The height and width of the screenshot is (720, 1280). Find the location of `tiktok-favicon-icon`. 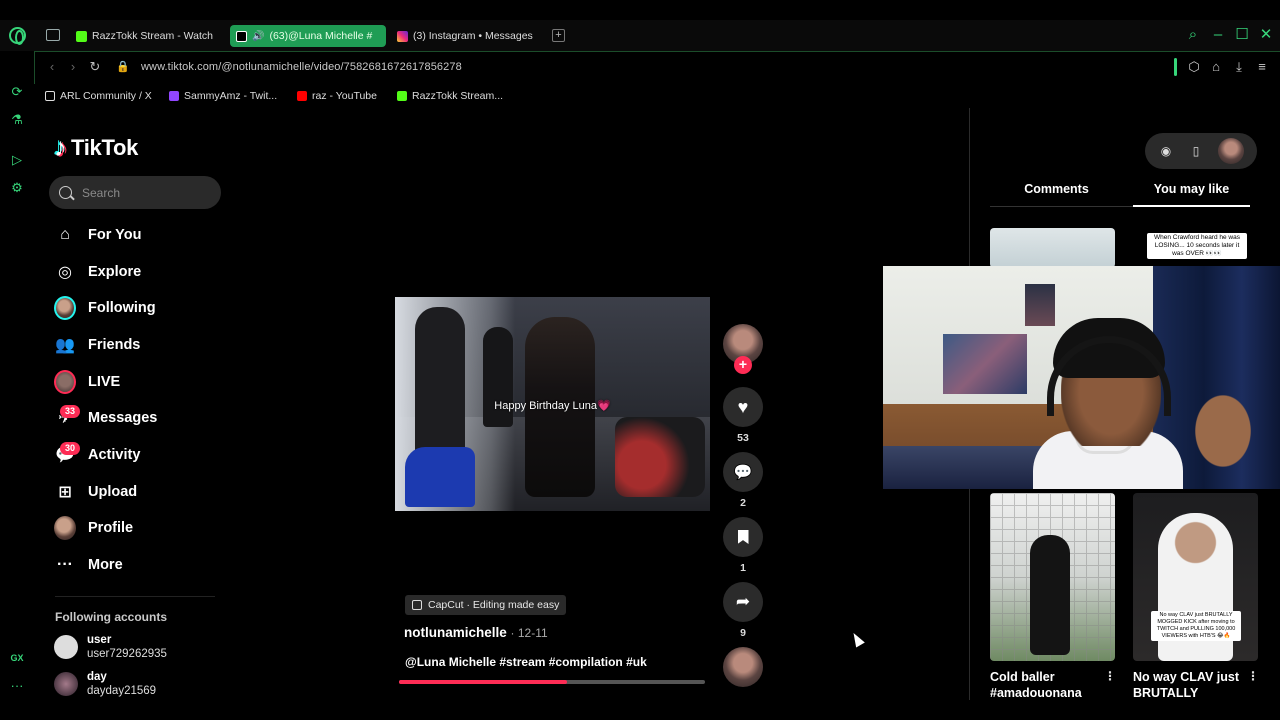

tiktok-favicon-icon is located at coordinates (241, 36).